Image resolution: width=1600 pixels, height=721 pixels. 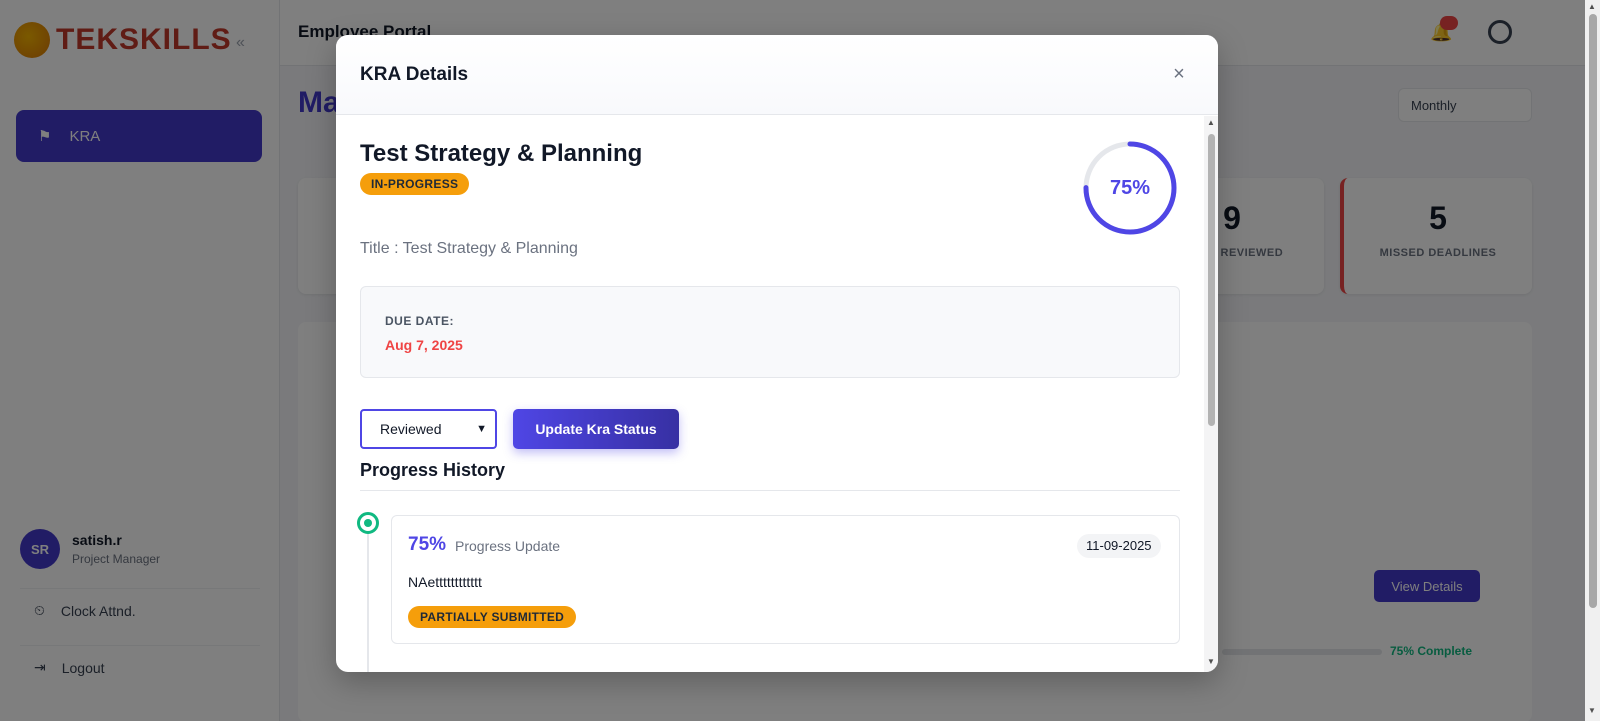 What do you see at coordinates (415, 184) in the screenshot?
I see `status-badge: IN-PROGRESS` at bounding box center [415, 184].